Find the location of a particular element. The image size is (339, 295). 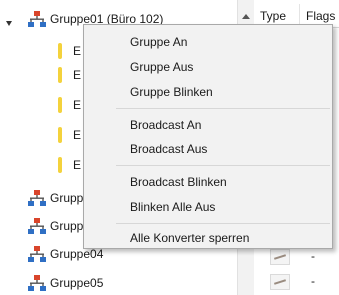

menu-item-gruppe-aus: Gruppe Aus is located at coordinates (208, 67).